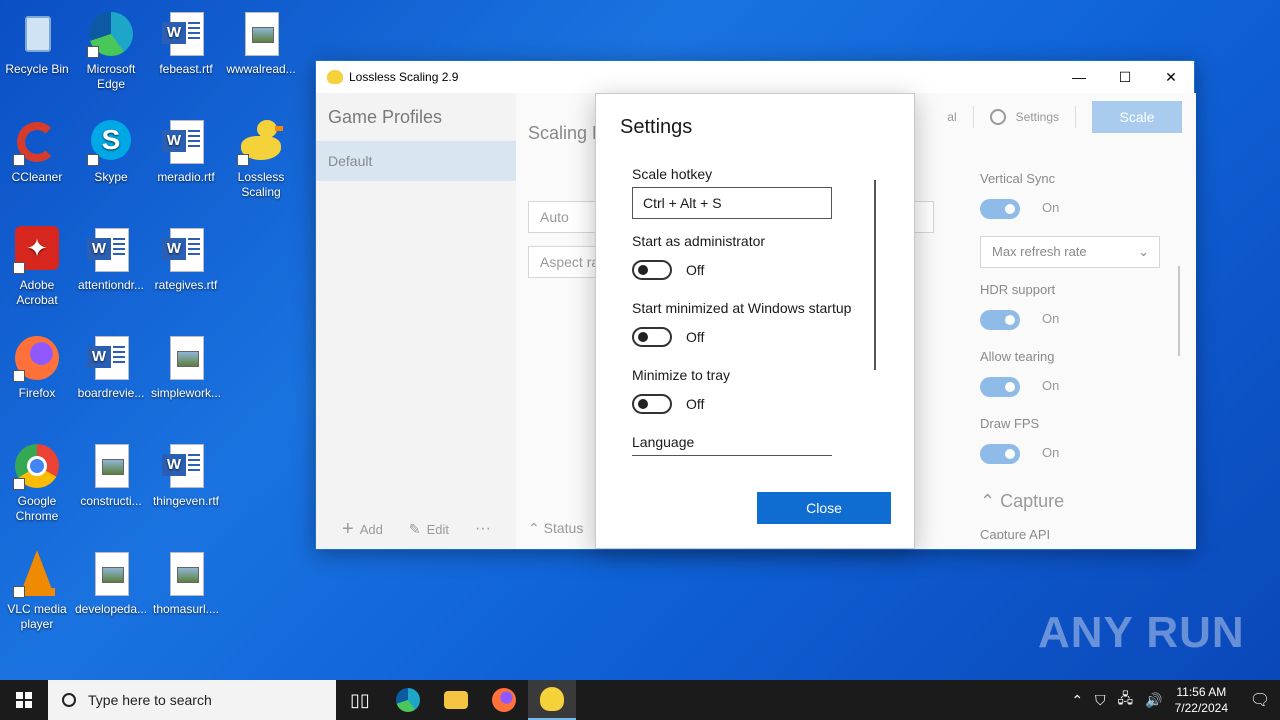 The width and height of the screenshot is (1280, 720). I want to click on vertical-sync-state: On, so click(1051, 207).